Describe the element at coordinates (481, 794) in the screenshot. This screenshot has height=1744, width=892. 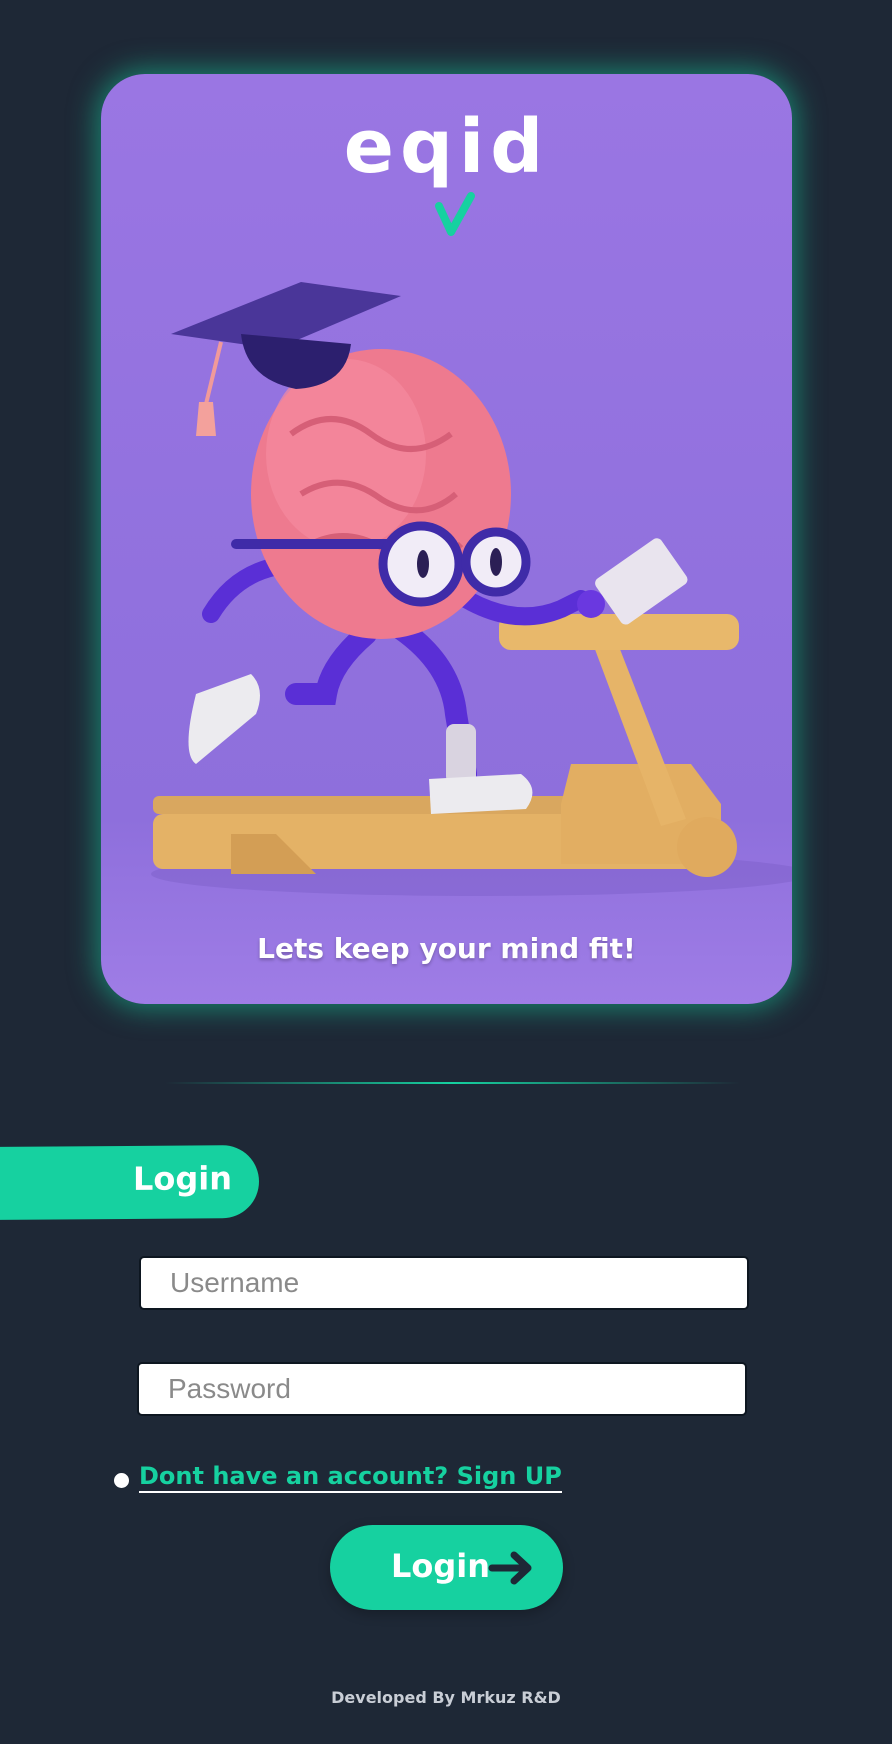
I see `front-shoe` at that location.